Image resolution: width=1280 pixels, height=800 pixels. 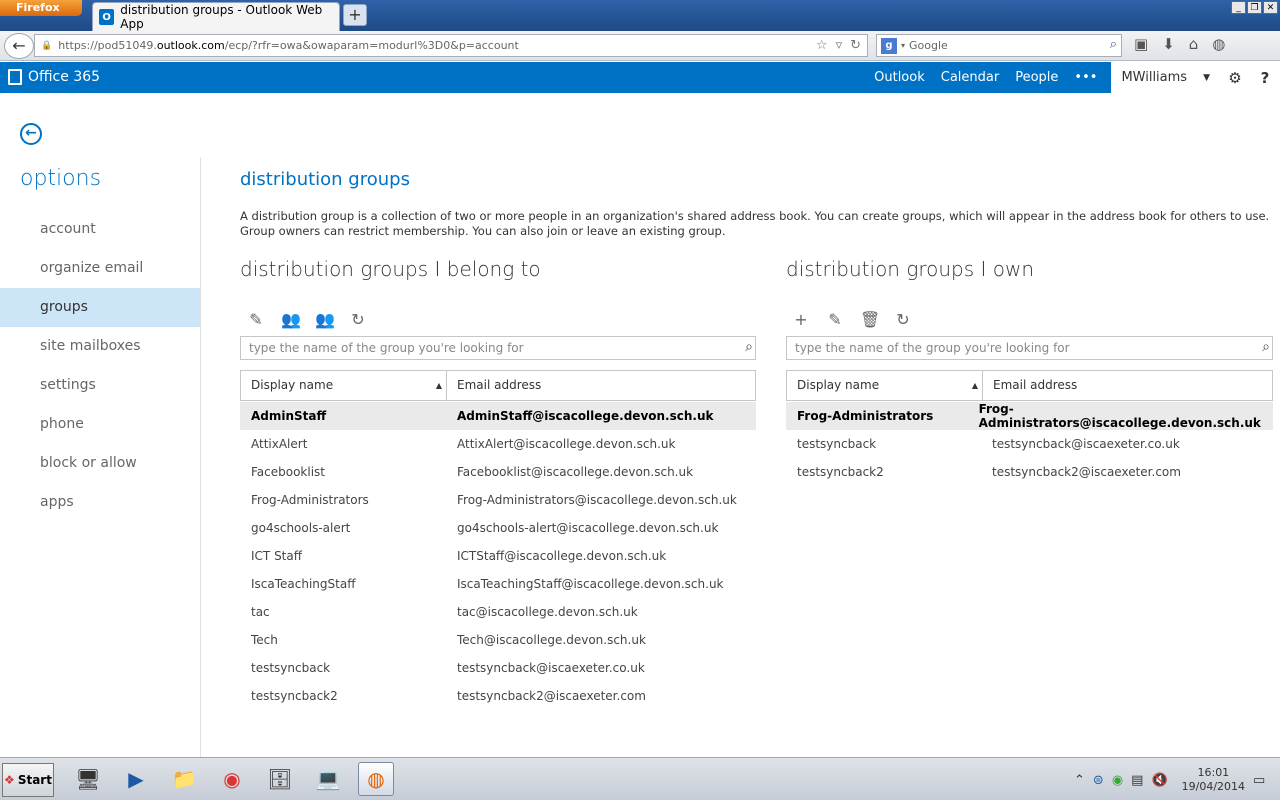 I want to click on show-desktop-icon: ▭, so click(x=1259, y=780).